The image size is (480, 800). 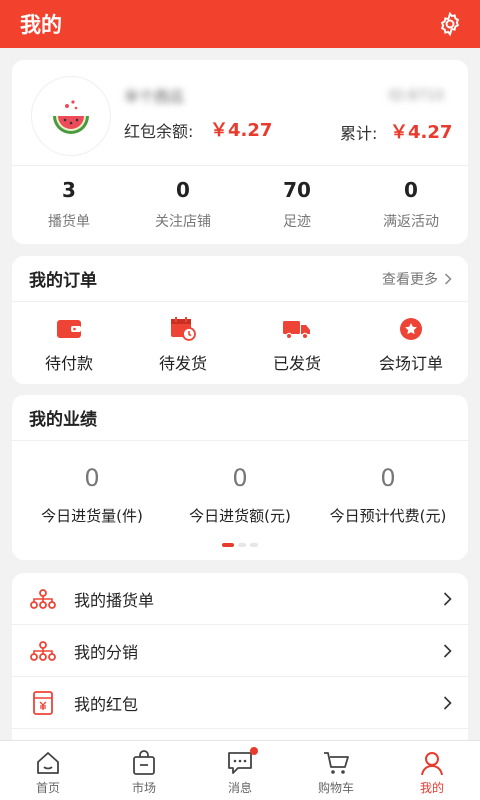 I want to click on top-header: 我的, so click(x=240, y=24).